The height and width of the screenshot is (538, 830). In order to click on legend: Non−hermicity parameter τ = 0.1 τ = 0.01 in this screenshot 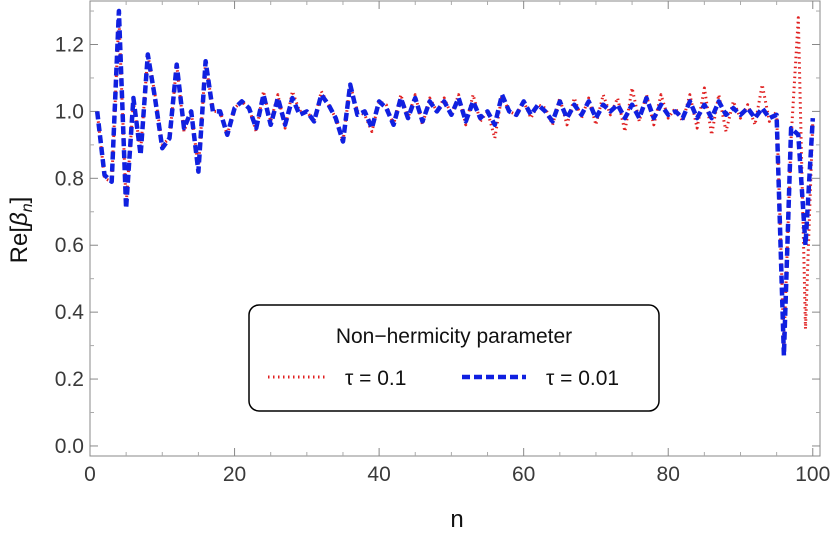, I will do `click(454, 358)`.